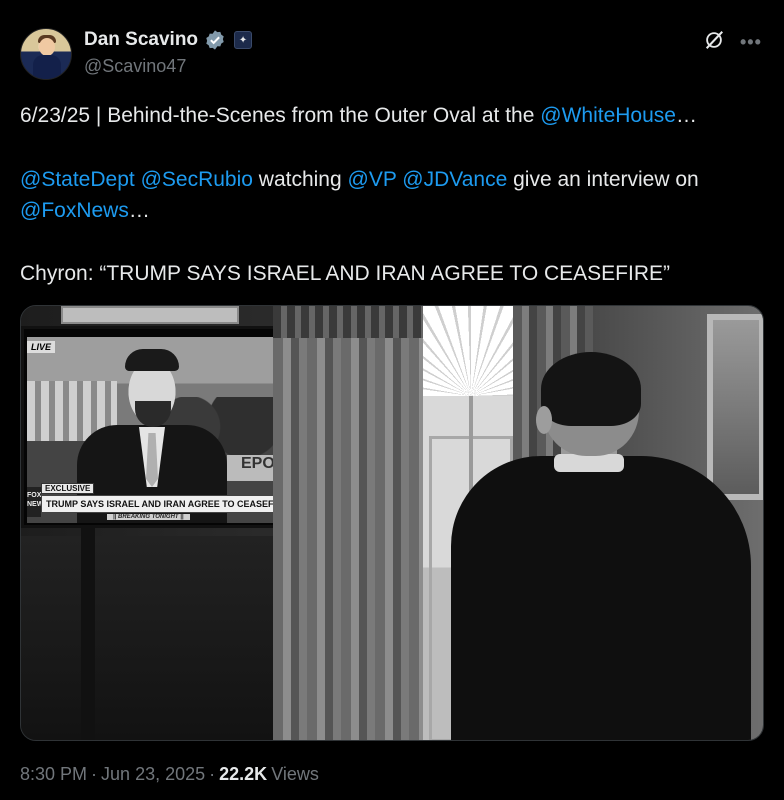 The width and height of the screenshot is (784, 800). What do you see at coordinates (243, 40) in the screenshot?
I see `affiliation-seal-icon: ✦` at bounding box center [243, 40].